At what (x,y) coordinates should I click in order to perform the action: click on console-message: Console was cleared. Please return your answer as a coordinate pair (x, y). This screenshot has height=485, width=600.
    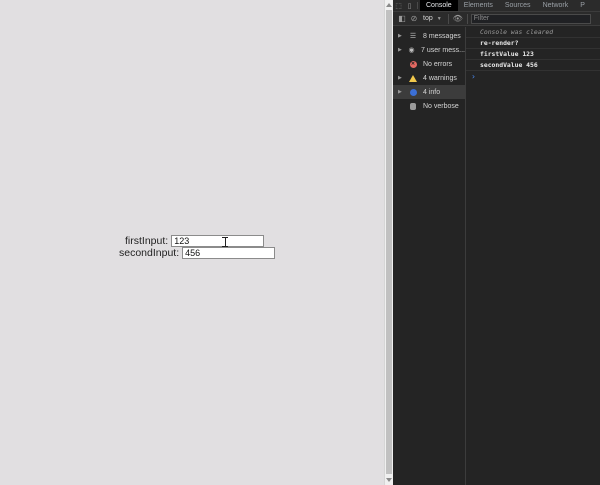
    Looking at the image, I should click on (533, 32).